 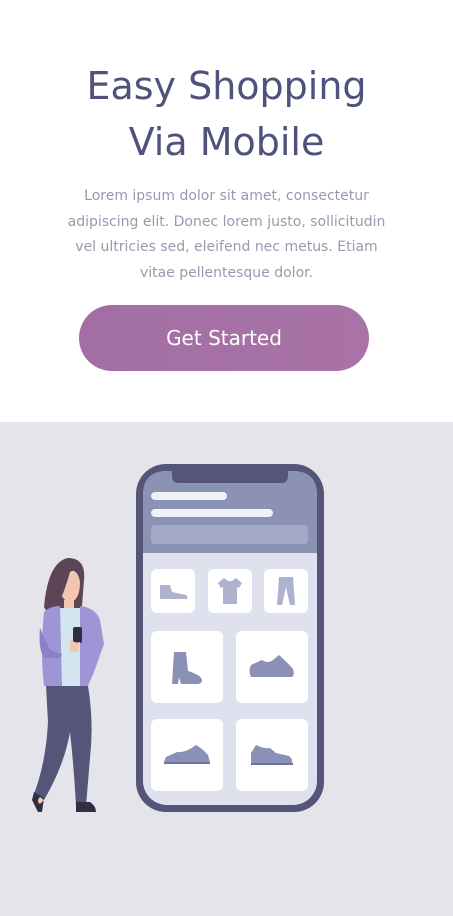 What do you see at coordinates (68, 685) in the screenshot?
I see `woman-illustration` at bounding box center [68, 685].